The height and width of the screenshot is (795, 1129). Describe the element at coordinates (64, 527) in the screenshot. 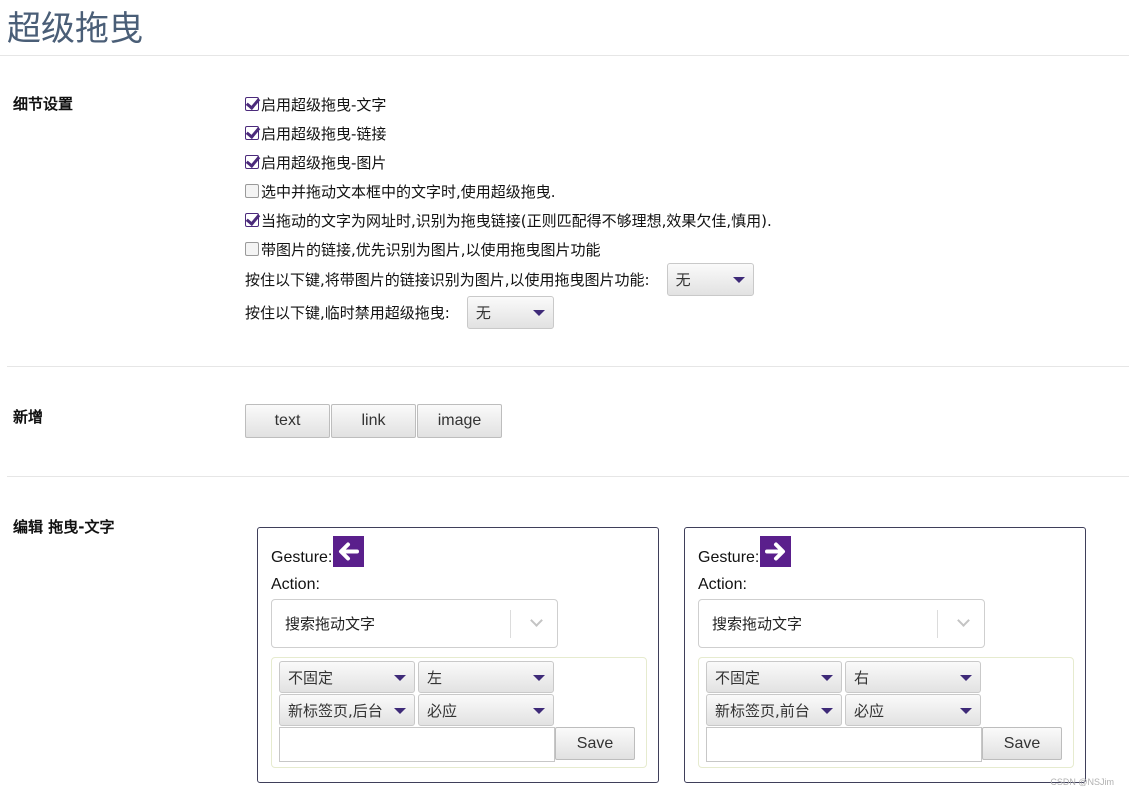

I see `section-label-edit: 编辑 拖曳-文字` at that location.